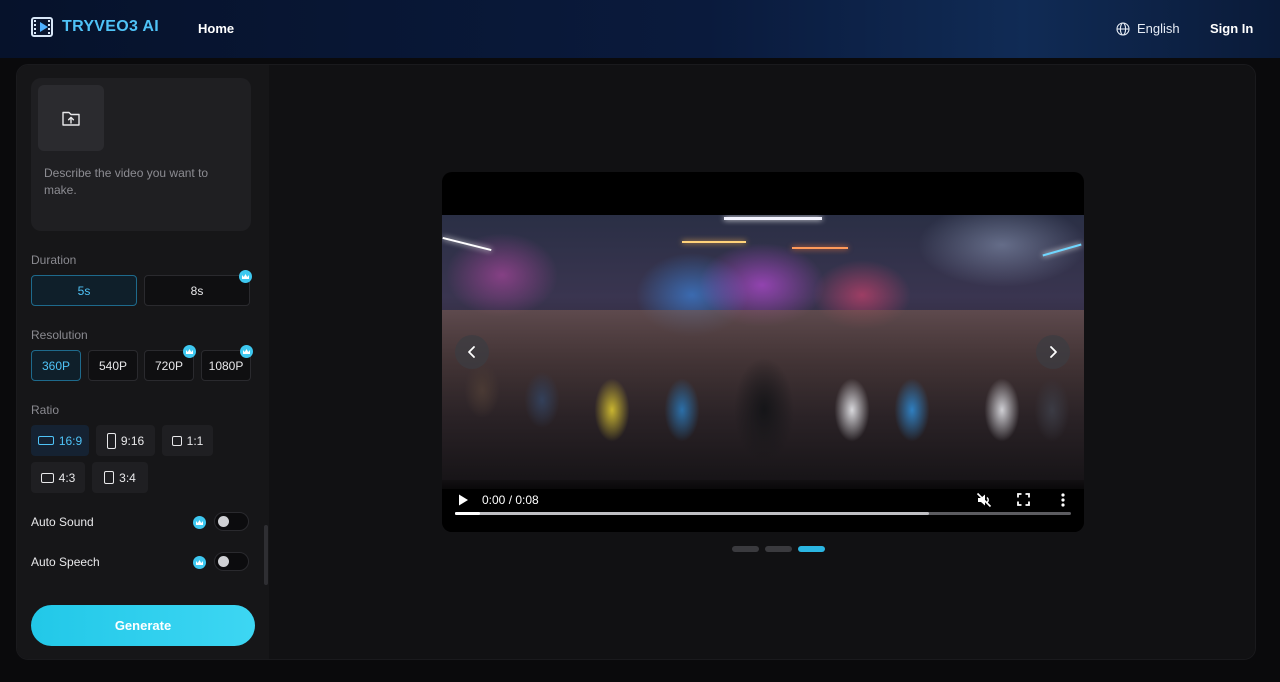 Image resolution: width=1280 pixels, height=682 pixels. Describe the element at coordinates (127, 477) in the screenshot. I see `ratio-option-label: 3:4` at that location.